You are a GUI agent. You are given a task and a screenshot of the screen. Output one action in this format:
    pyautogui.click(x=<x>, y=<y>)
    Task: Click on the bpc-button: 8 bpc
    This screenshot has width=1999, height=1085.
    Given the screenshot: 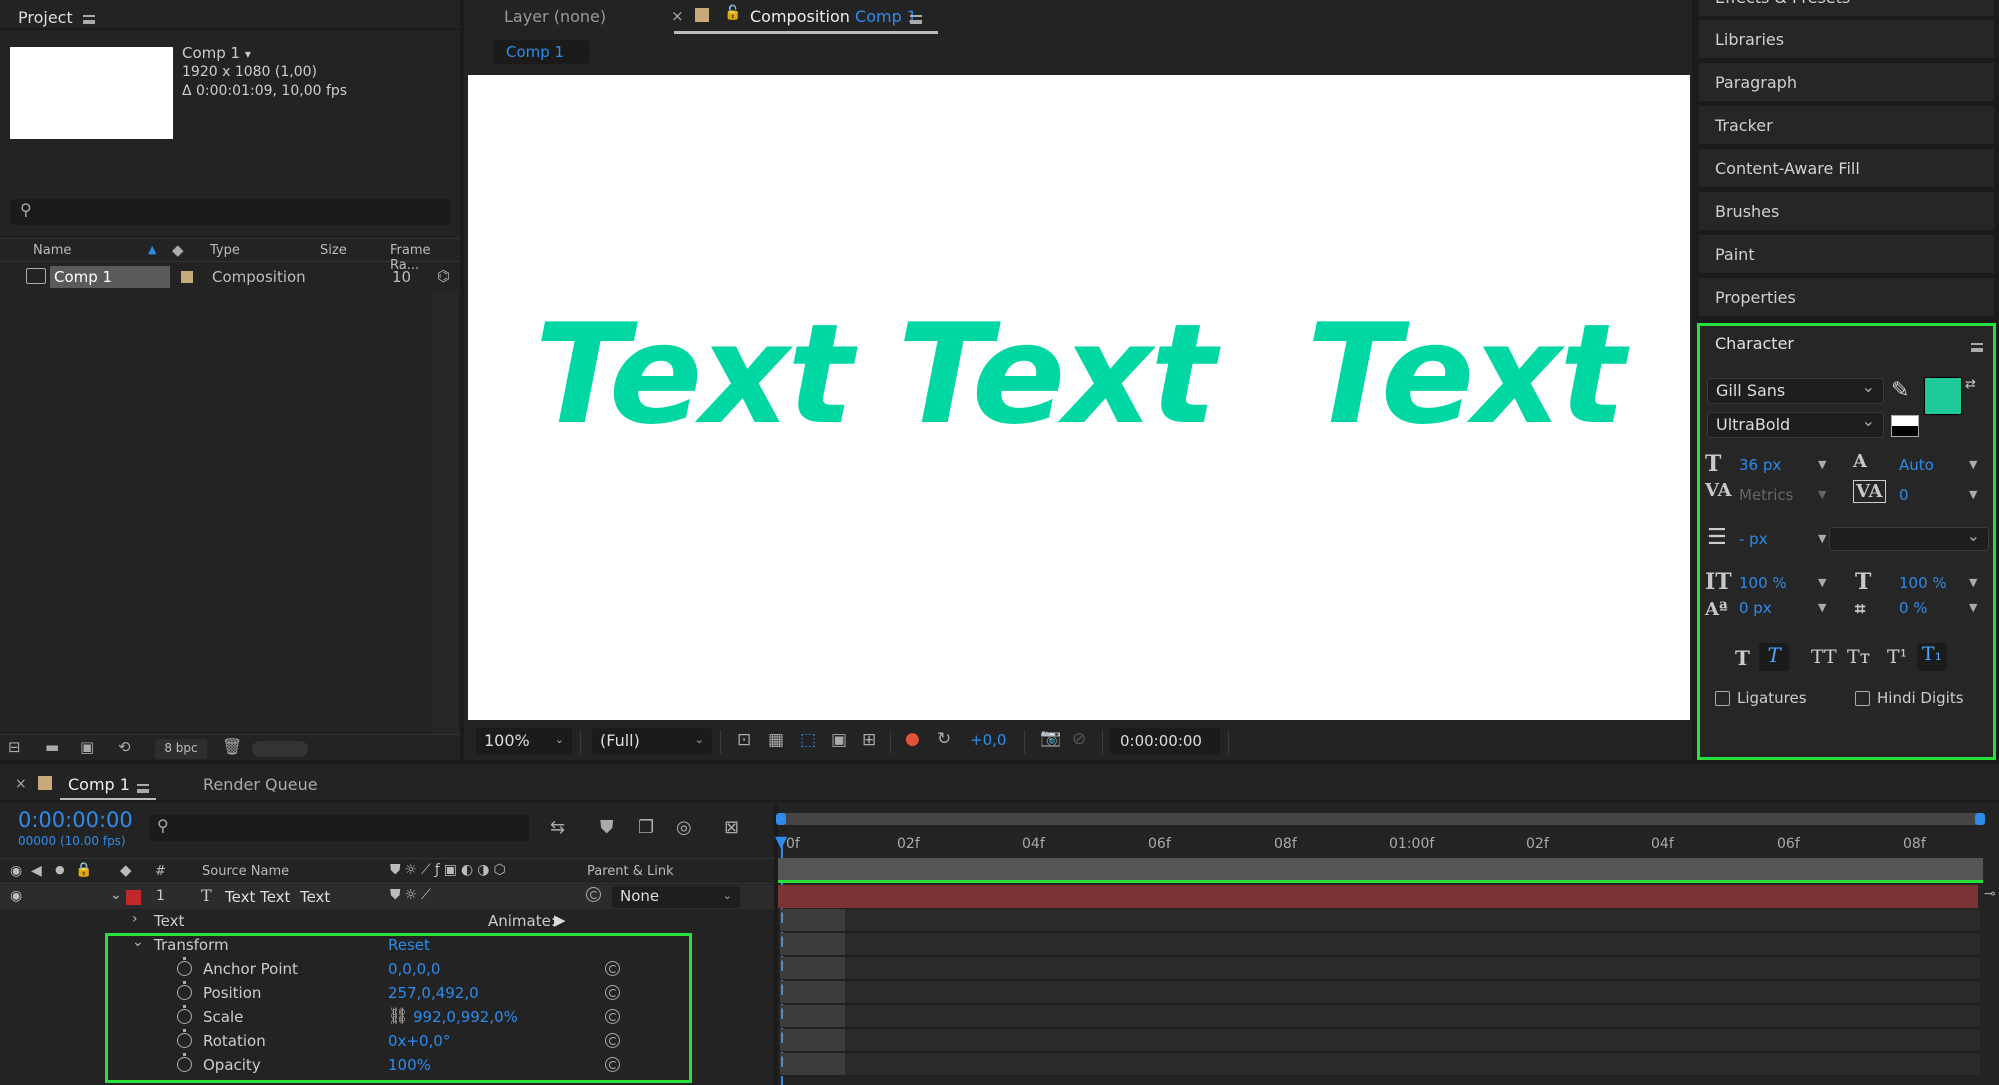 What is the action you would take?
    pyautogui.click(x=181, y=749)
    